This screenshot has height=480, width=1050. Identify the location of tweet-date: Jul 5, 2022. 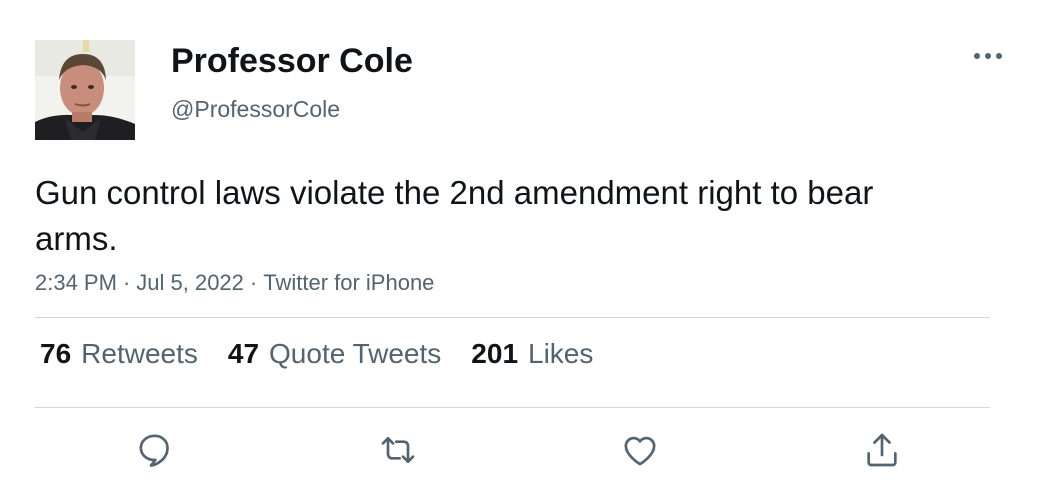
(190, 282).